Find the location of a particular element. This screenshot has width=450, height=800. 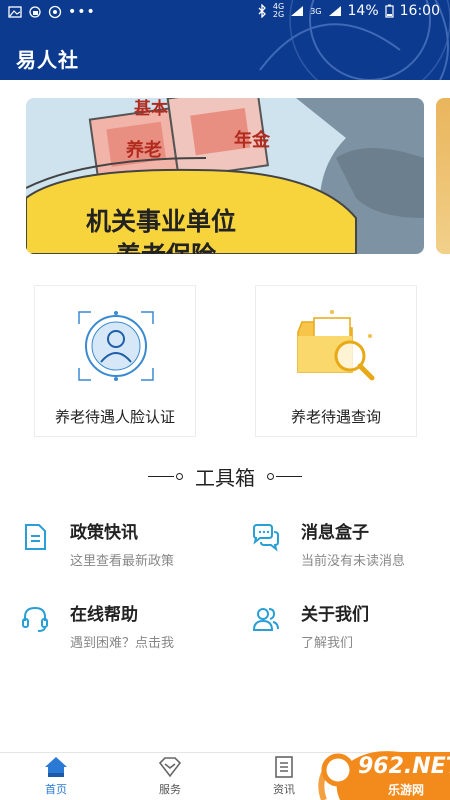

watermark-subtext: 乐游网 is located at coordinates (406, 790).